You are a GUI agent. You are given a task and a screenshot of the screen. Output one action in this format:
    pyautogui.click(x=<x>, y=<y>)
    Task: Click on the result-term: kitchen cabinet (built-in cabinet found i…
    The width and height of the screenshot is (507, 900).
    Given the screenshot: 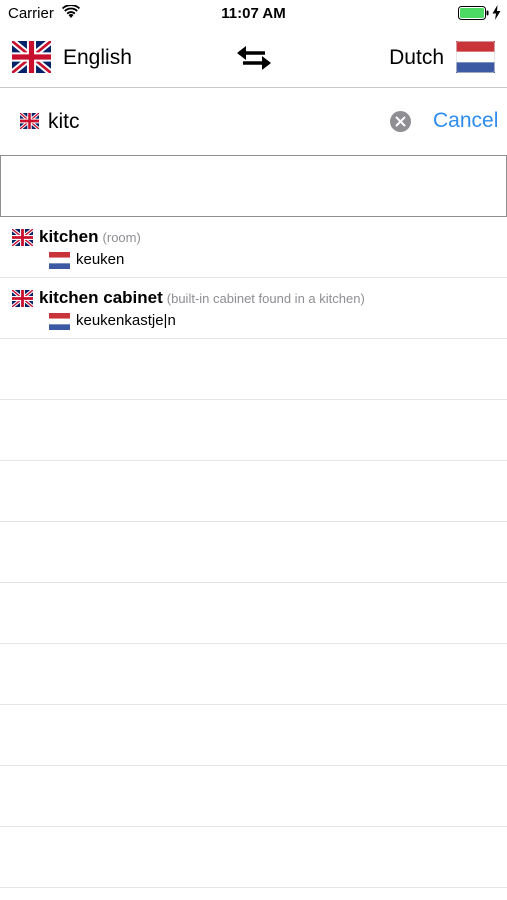 What is the action you would take?
    pyautogui.click(x=202, y=298)
    